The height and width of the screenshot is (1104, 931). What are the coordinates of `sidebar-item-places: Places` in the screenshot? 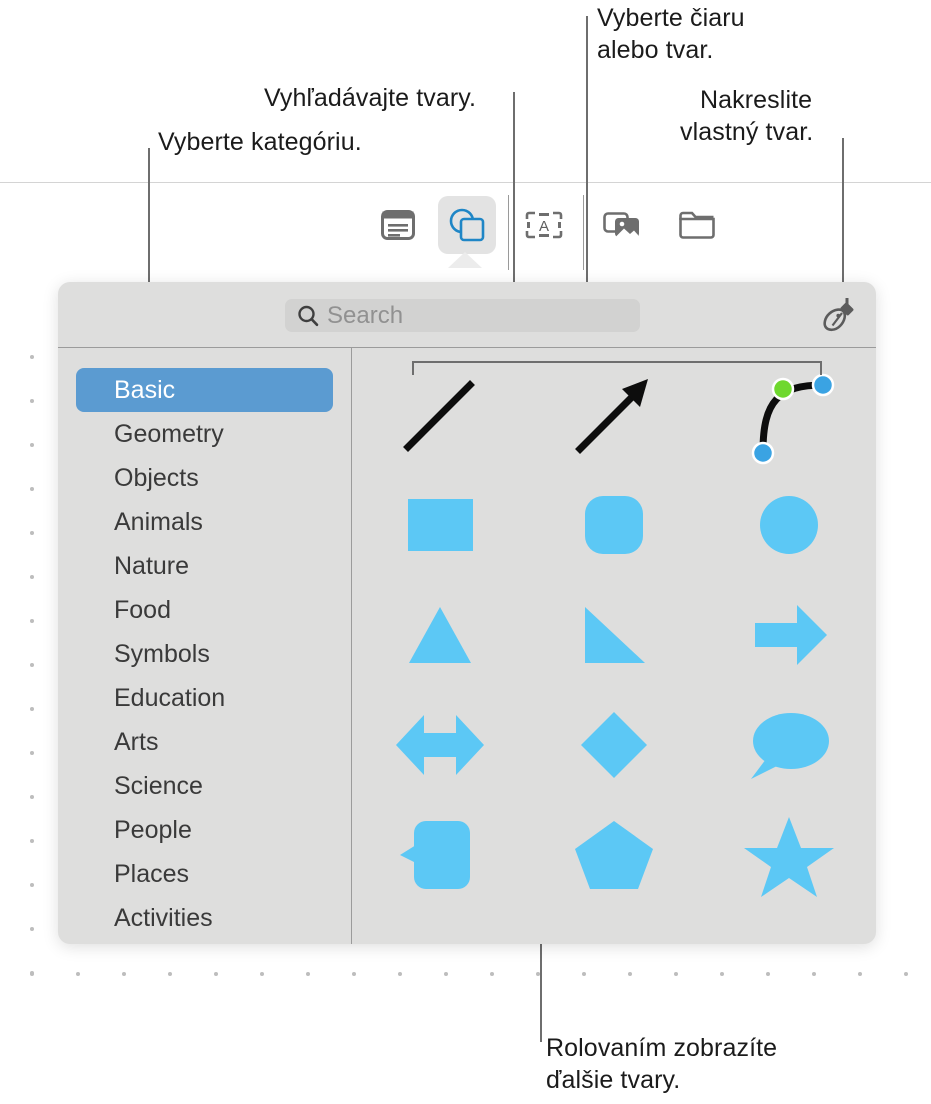 It's located at (204, 874).